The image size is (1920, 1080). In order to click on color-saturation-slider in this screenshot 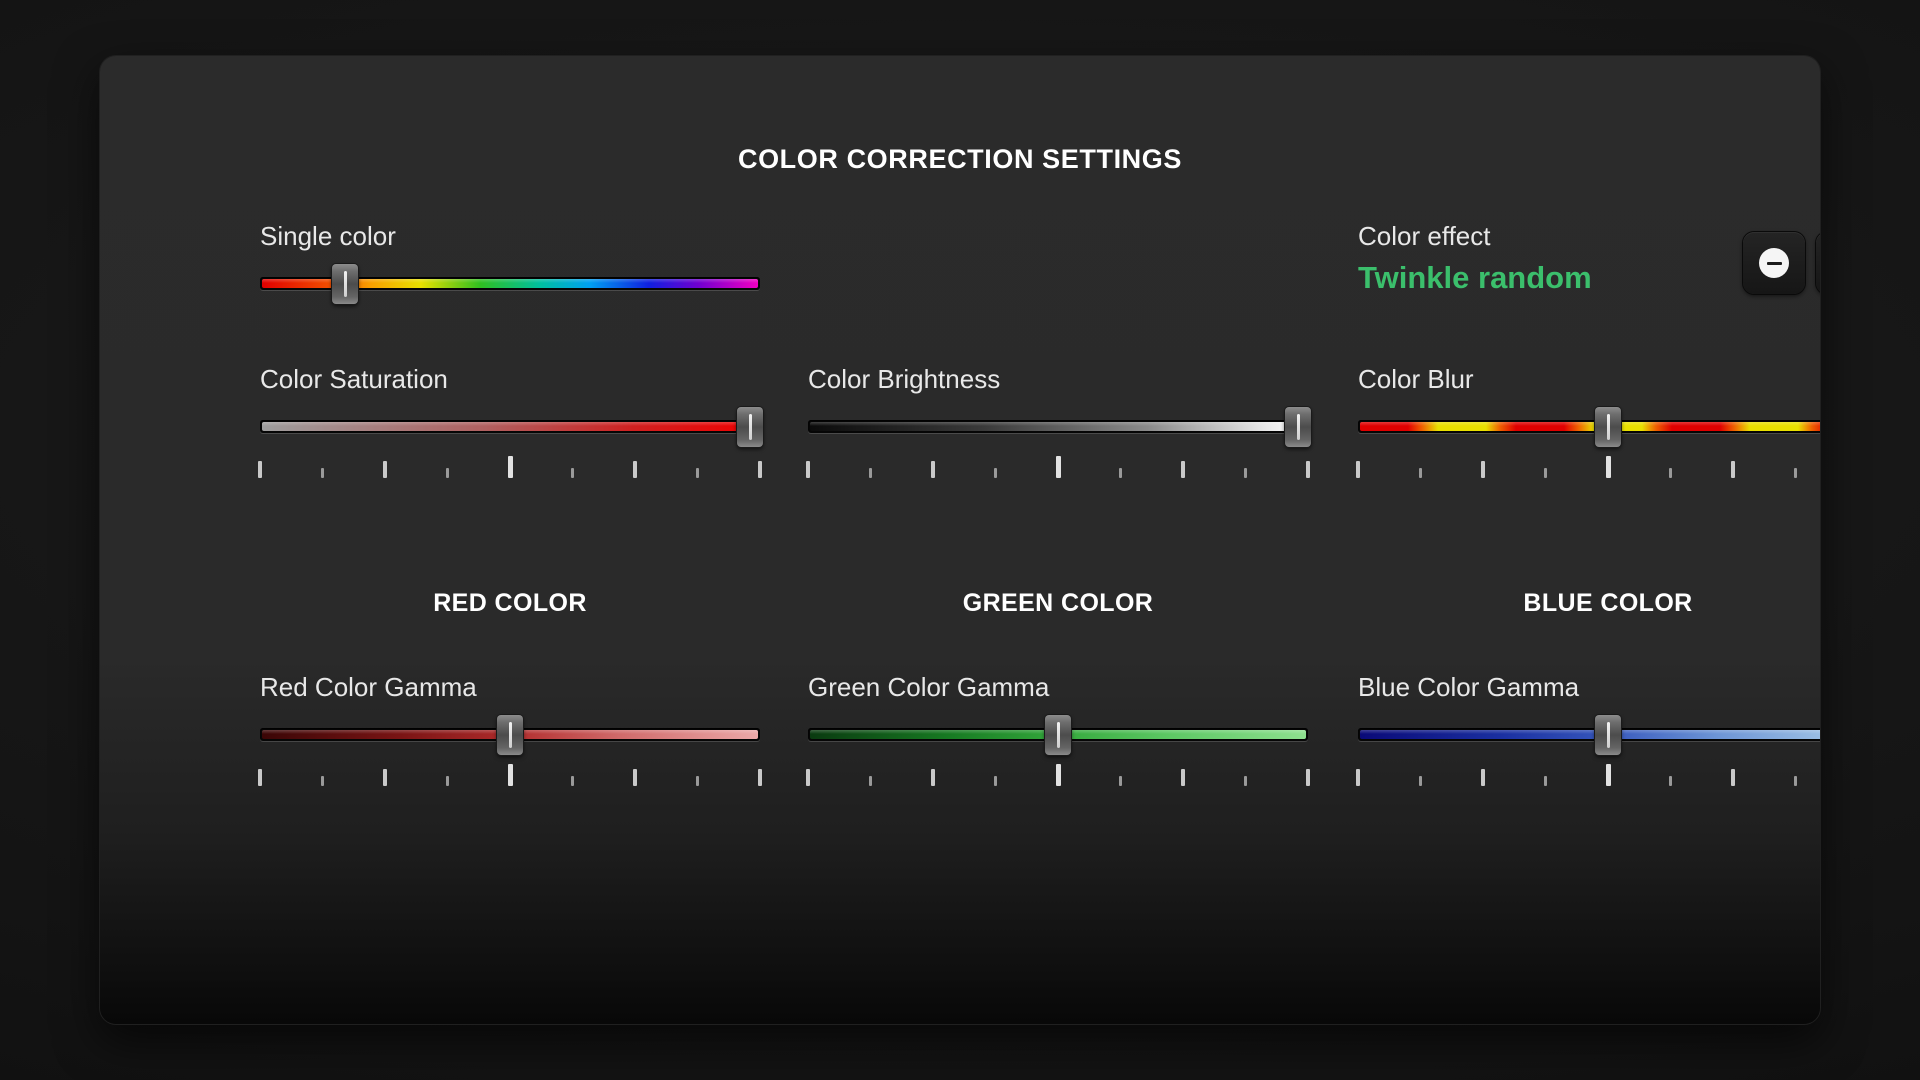, I will do `click(511, 427)`.